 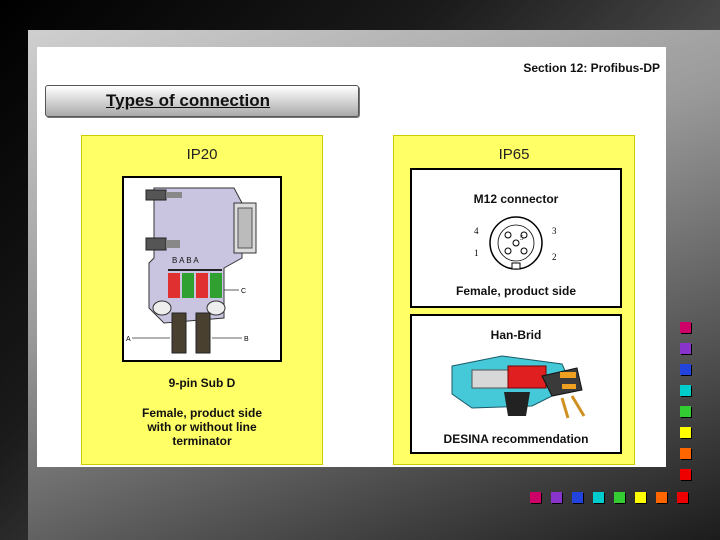 What do you see at coordinates (516, 291) in the screenshot?
I see `m12-caption: Female, product side` at bounding box center [516, 291].